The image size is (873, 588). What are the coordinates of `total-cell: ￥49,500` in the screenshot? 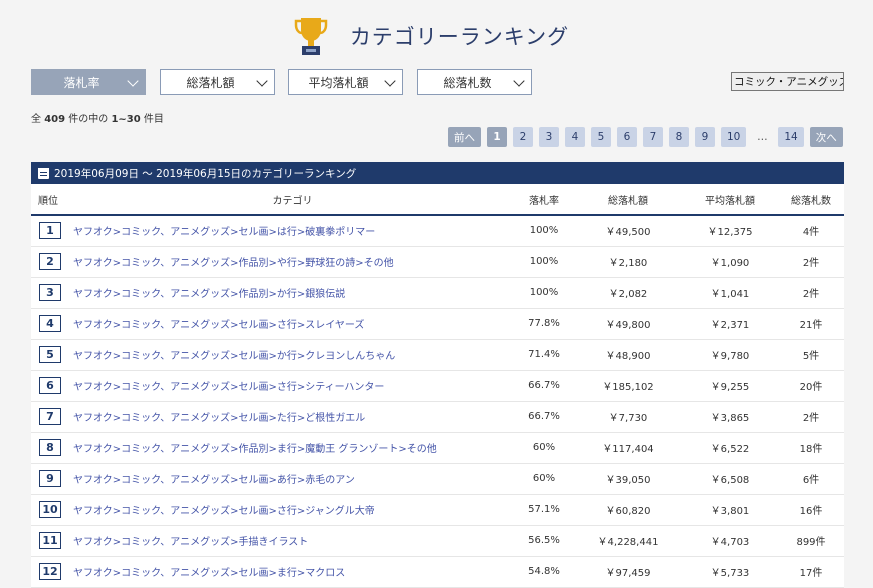 It's located at (628, 231).